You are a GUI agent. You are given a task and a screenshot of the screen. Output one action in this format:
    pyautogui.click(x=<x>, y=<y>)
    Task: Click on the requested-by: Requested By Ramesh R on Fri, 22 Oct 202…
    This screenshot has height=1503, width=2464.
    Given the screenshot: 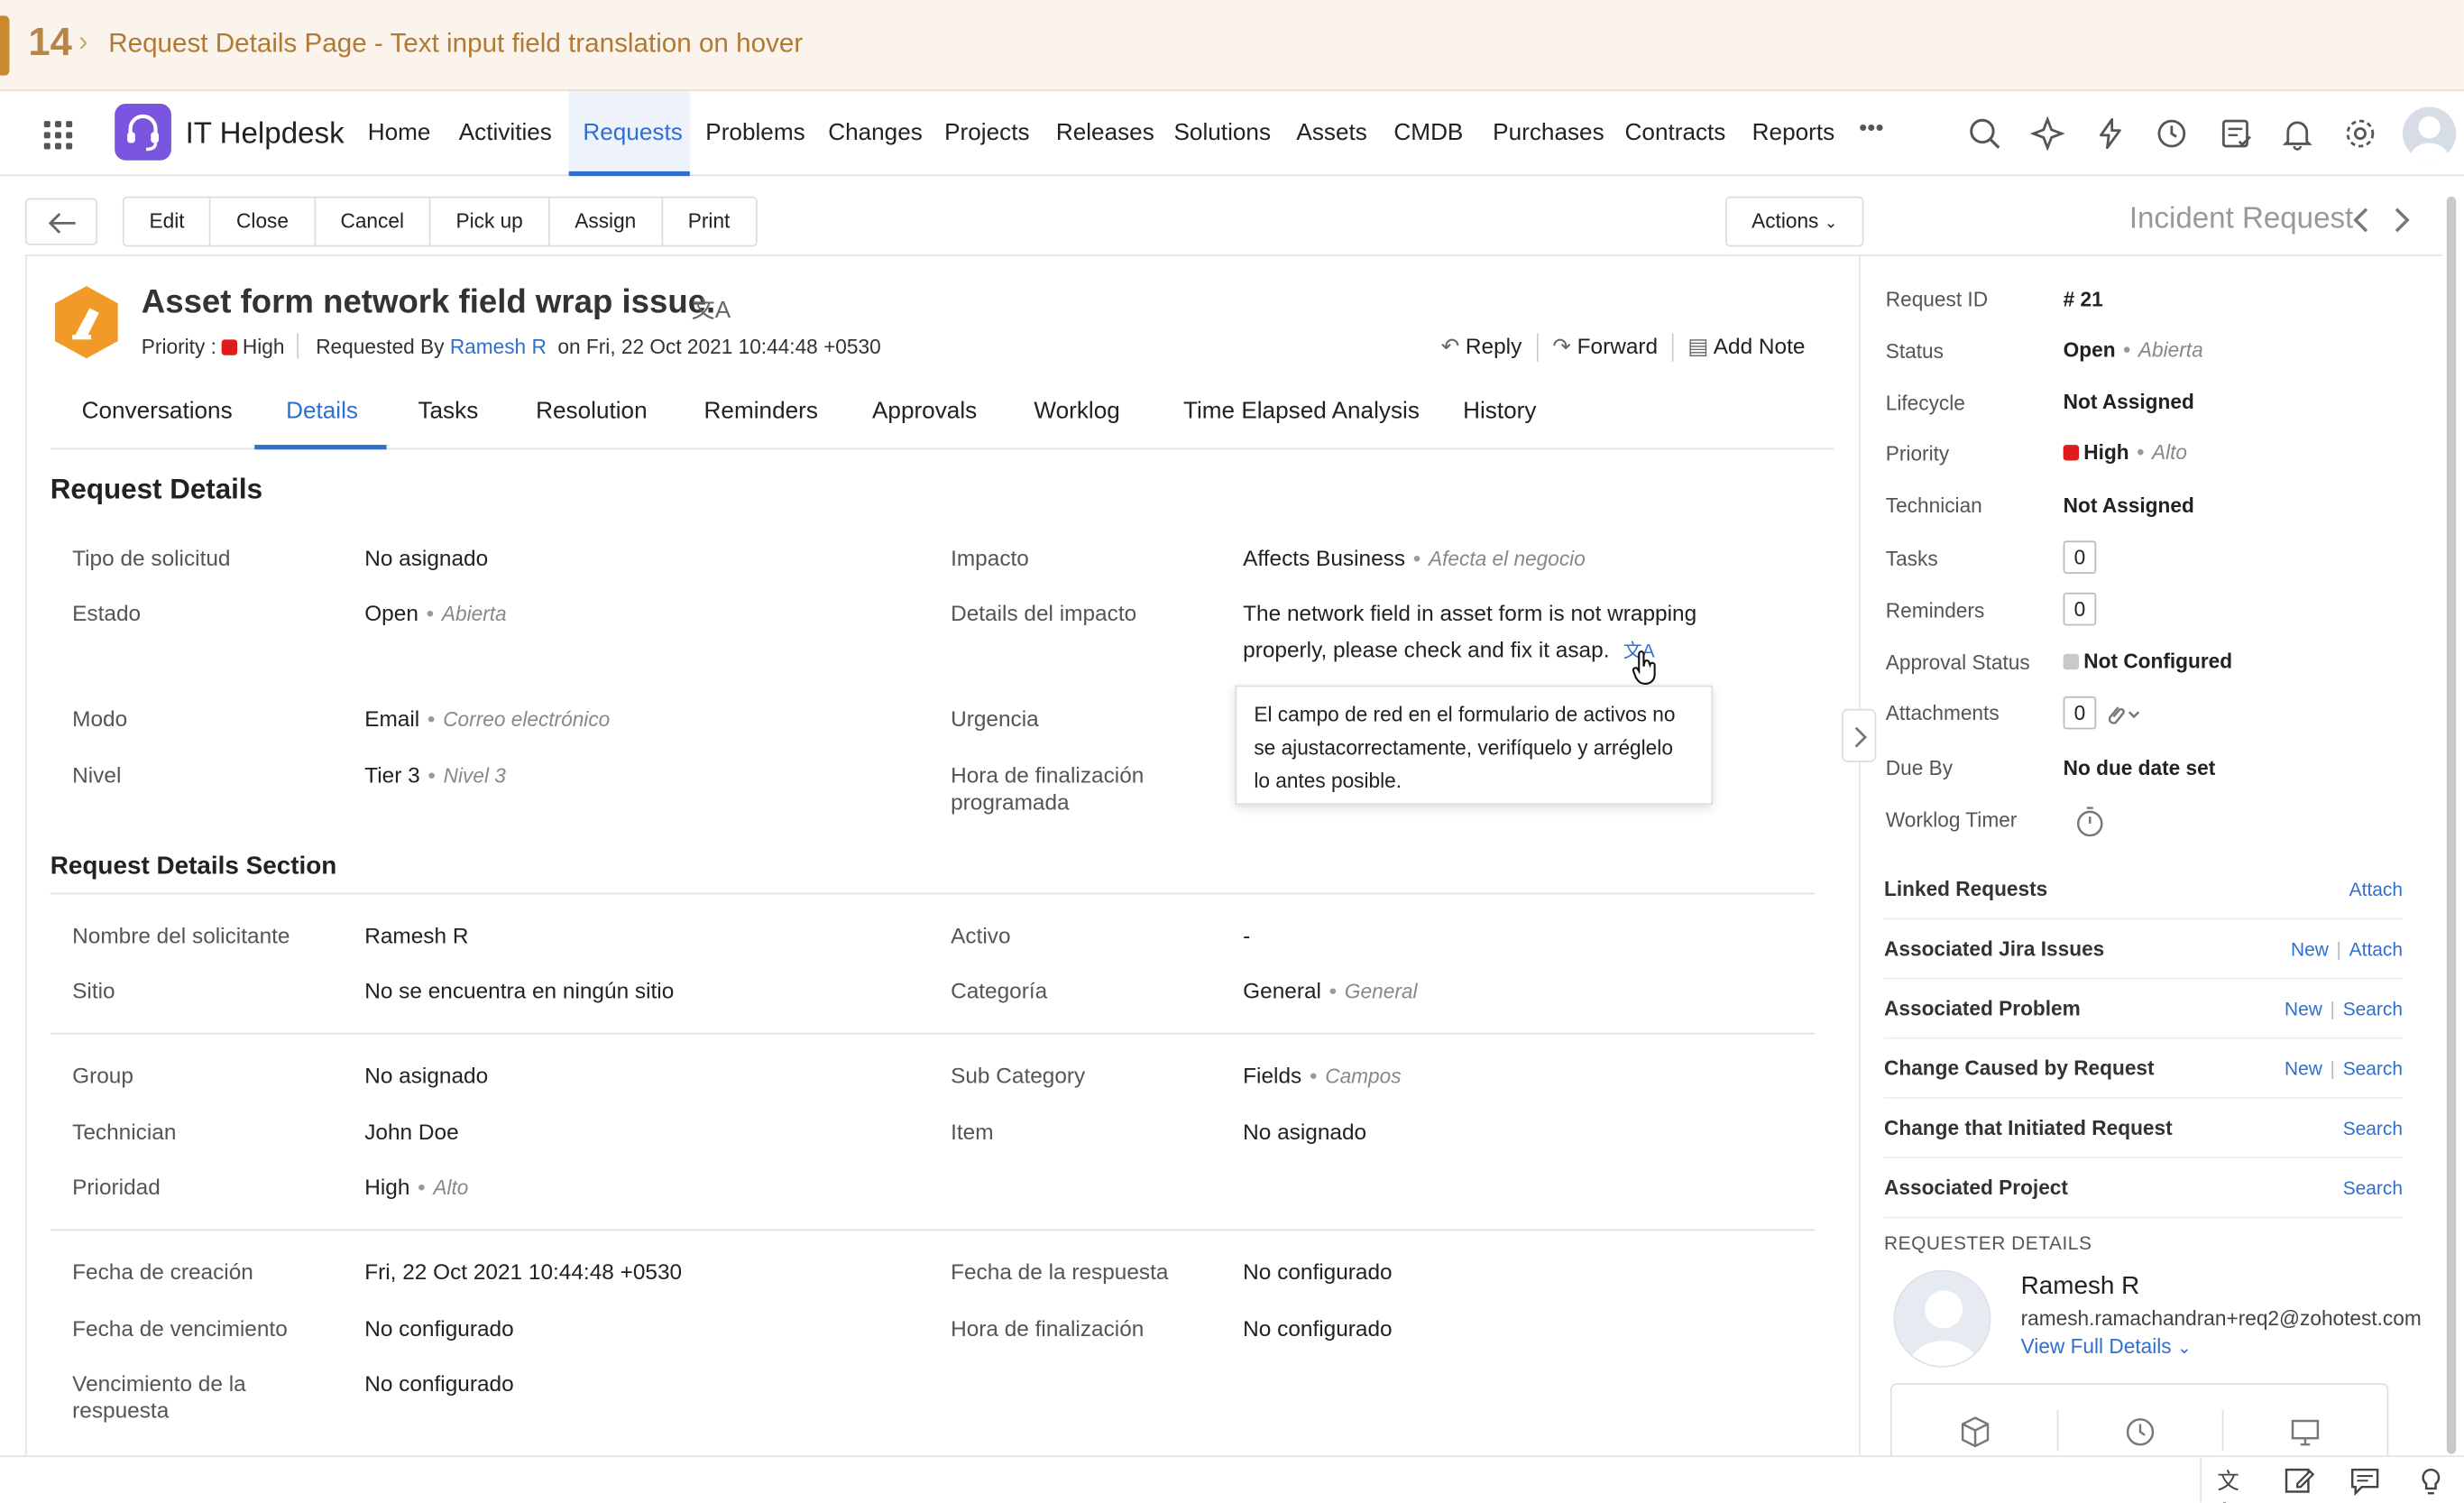 What is the action you would take?
    pyautogui.click(x=599, y=347)
    